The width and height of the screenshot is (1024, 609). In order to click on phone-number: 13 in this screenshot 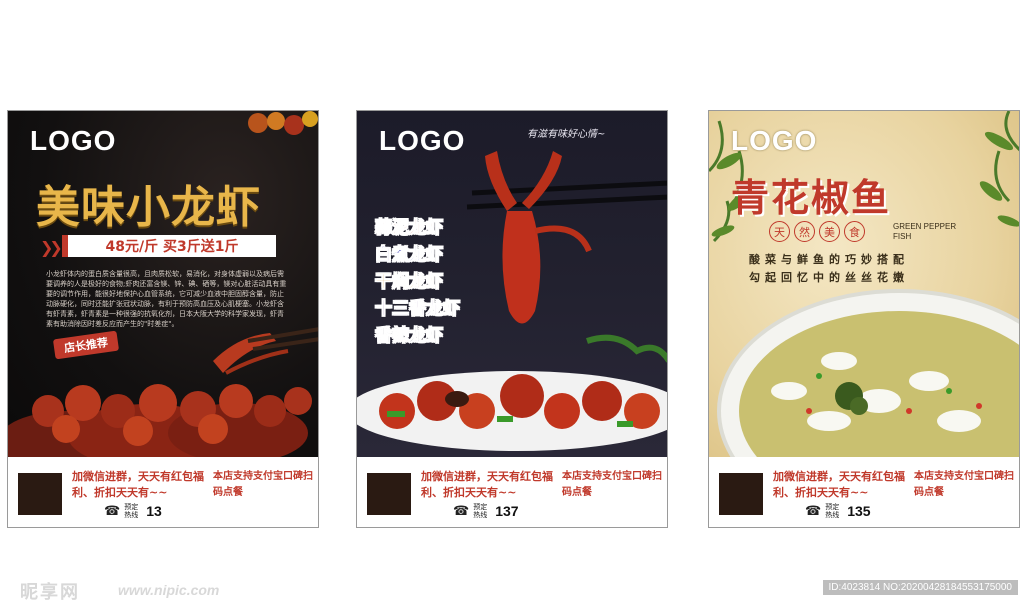, I will do `click(154, 511)`.